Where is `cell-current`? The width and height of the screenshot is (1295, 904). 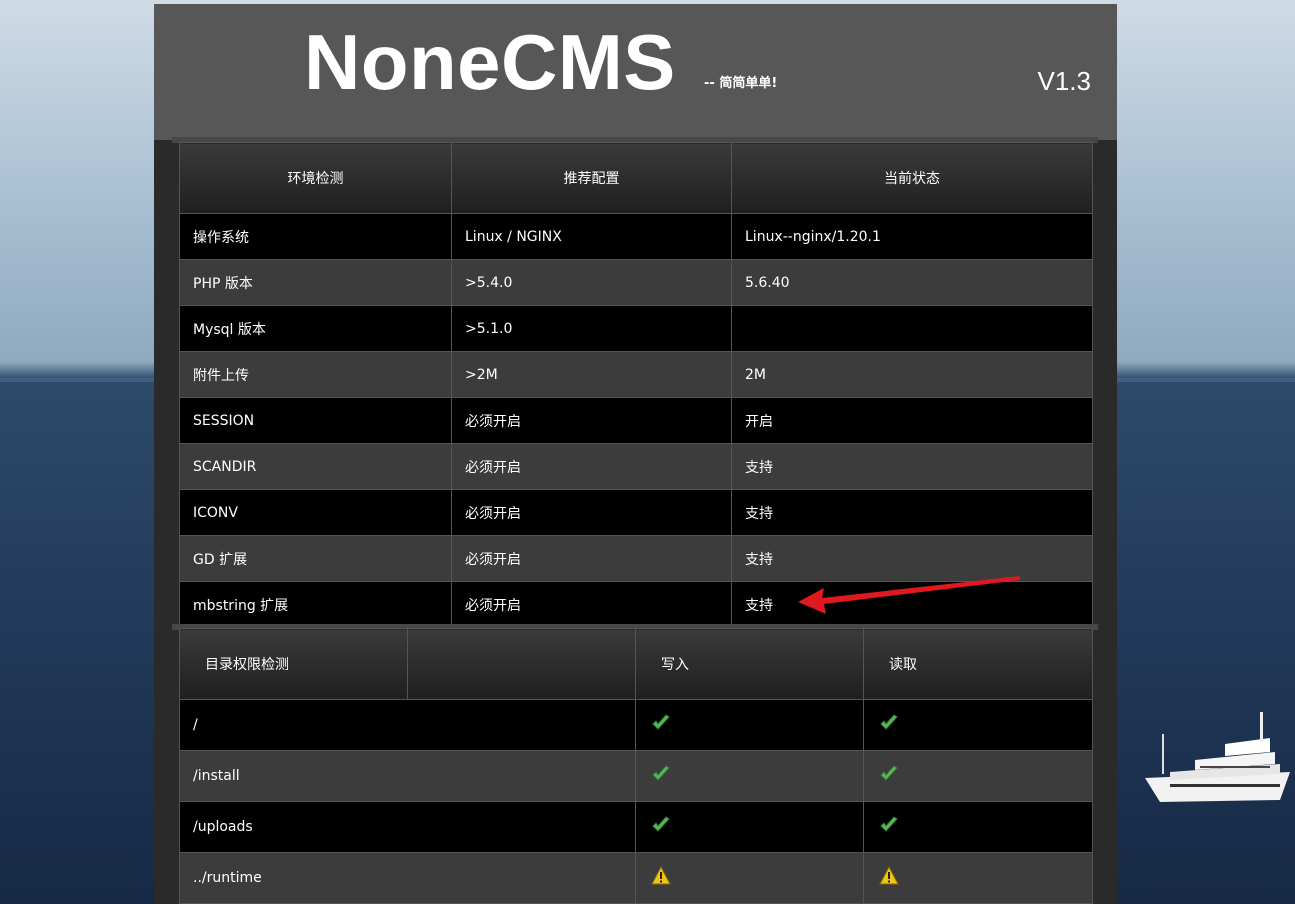 cell-current is located at coordinates (912, 328).